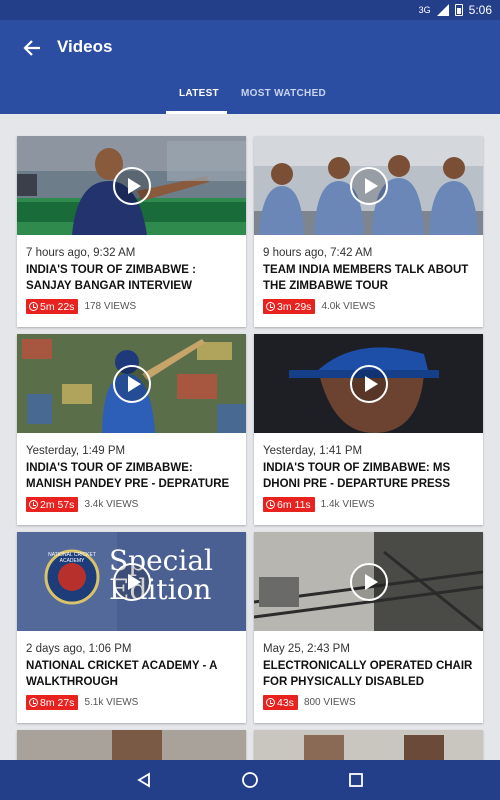 The height and width of the screenshot is (800, 500). I want to click on nav-back-button, so click(144, 780).